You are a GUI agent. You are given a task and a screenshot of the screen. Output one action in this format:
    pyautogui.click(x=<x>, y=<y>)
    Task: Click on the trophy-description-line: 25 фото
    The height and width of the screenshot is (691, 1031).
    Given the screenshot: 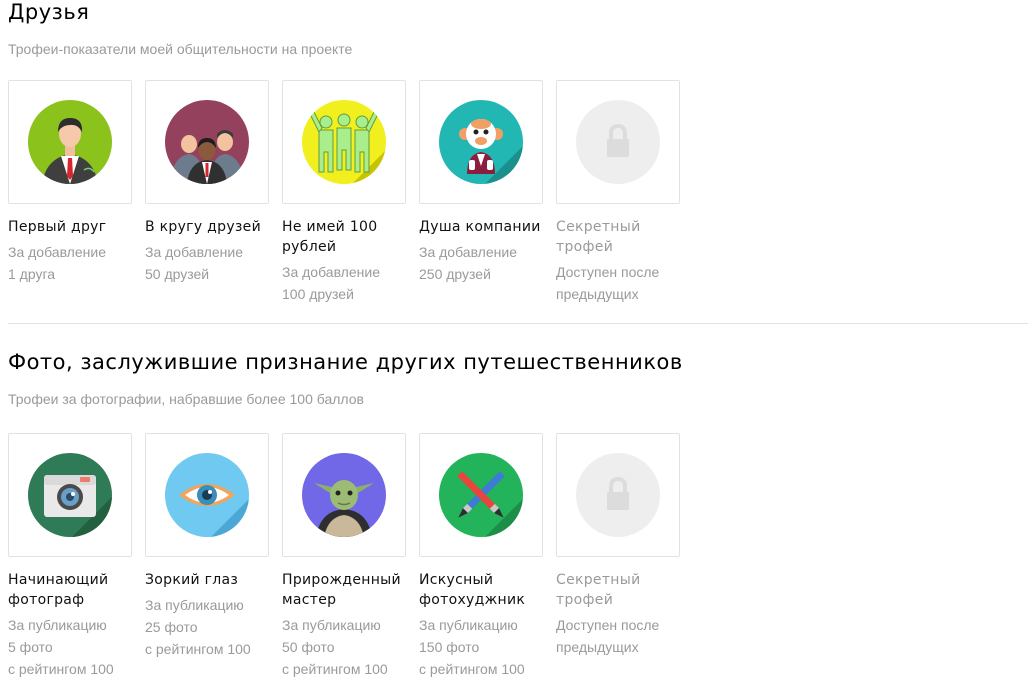 What is the action you would take?
    pyautogui.click(x=171, y=627)
    